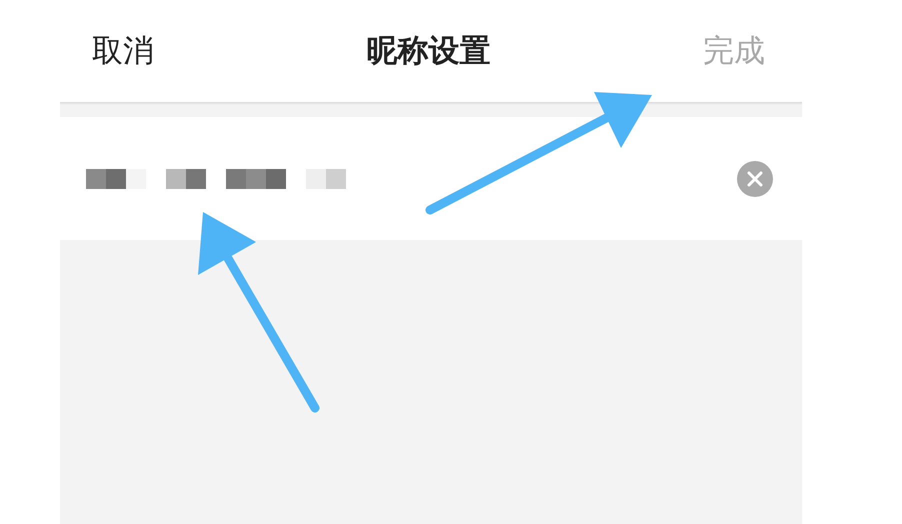 The width and height of the screenshot is (902, 524). What do you see at coordinates (755, 178) in the screenshot?
I see `clear-icon` at bounding box center [755, 178].